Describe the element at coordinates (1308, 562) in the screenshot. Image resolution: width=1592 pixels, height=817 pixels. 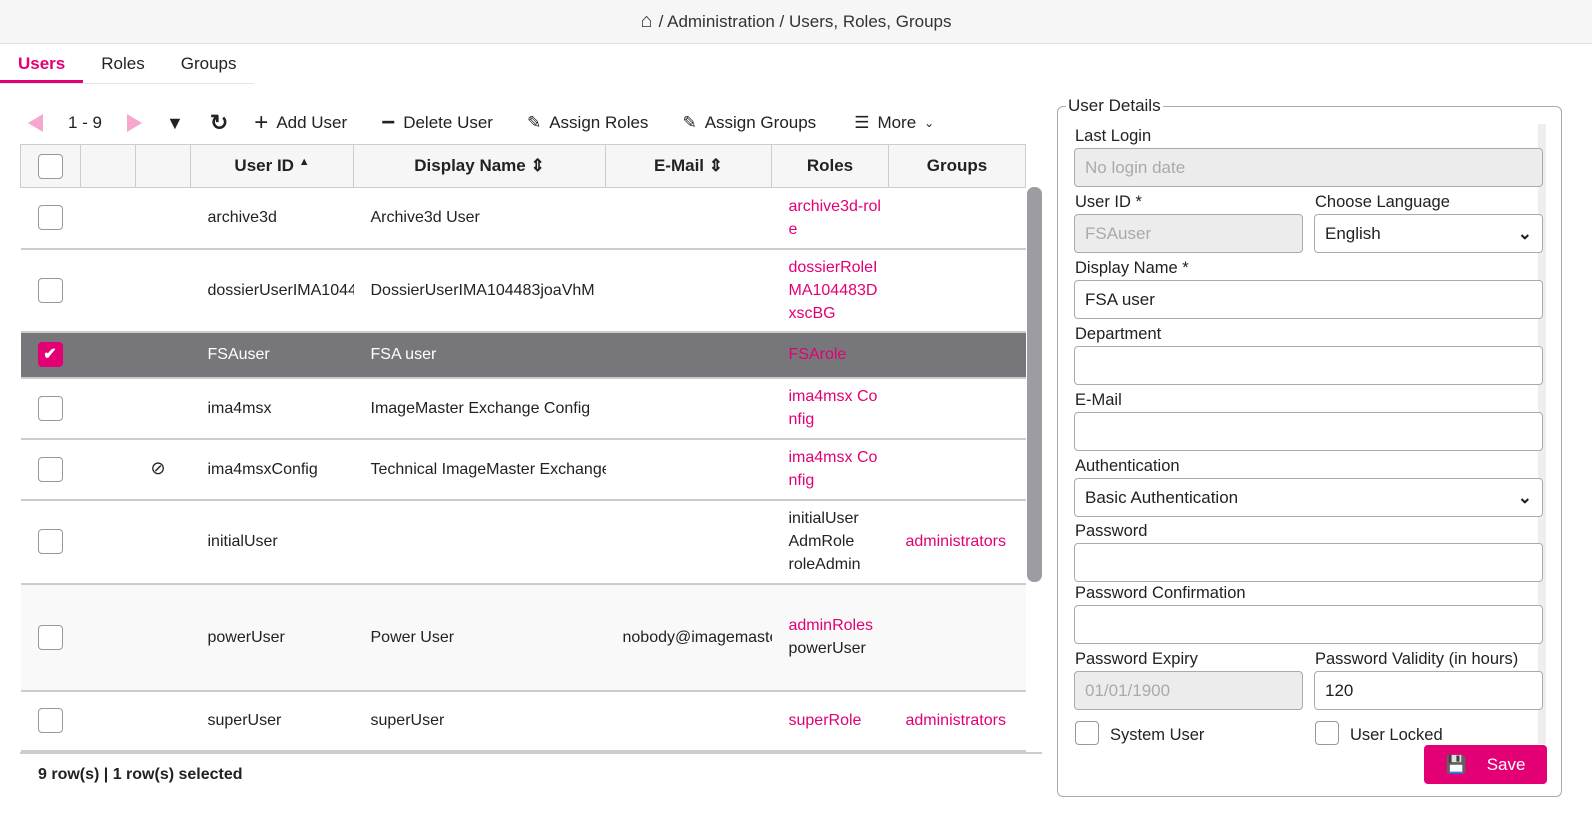
I see `password-input` at that location.